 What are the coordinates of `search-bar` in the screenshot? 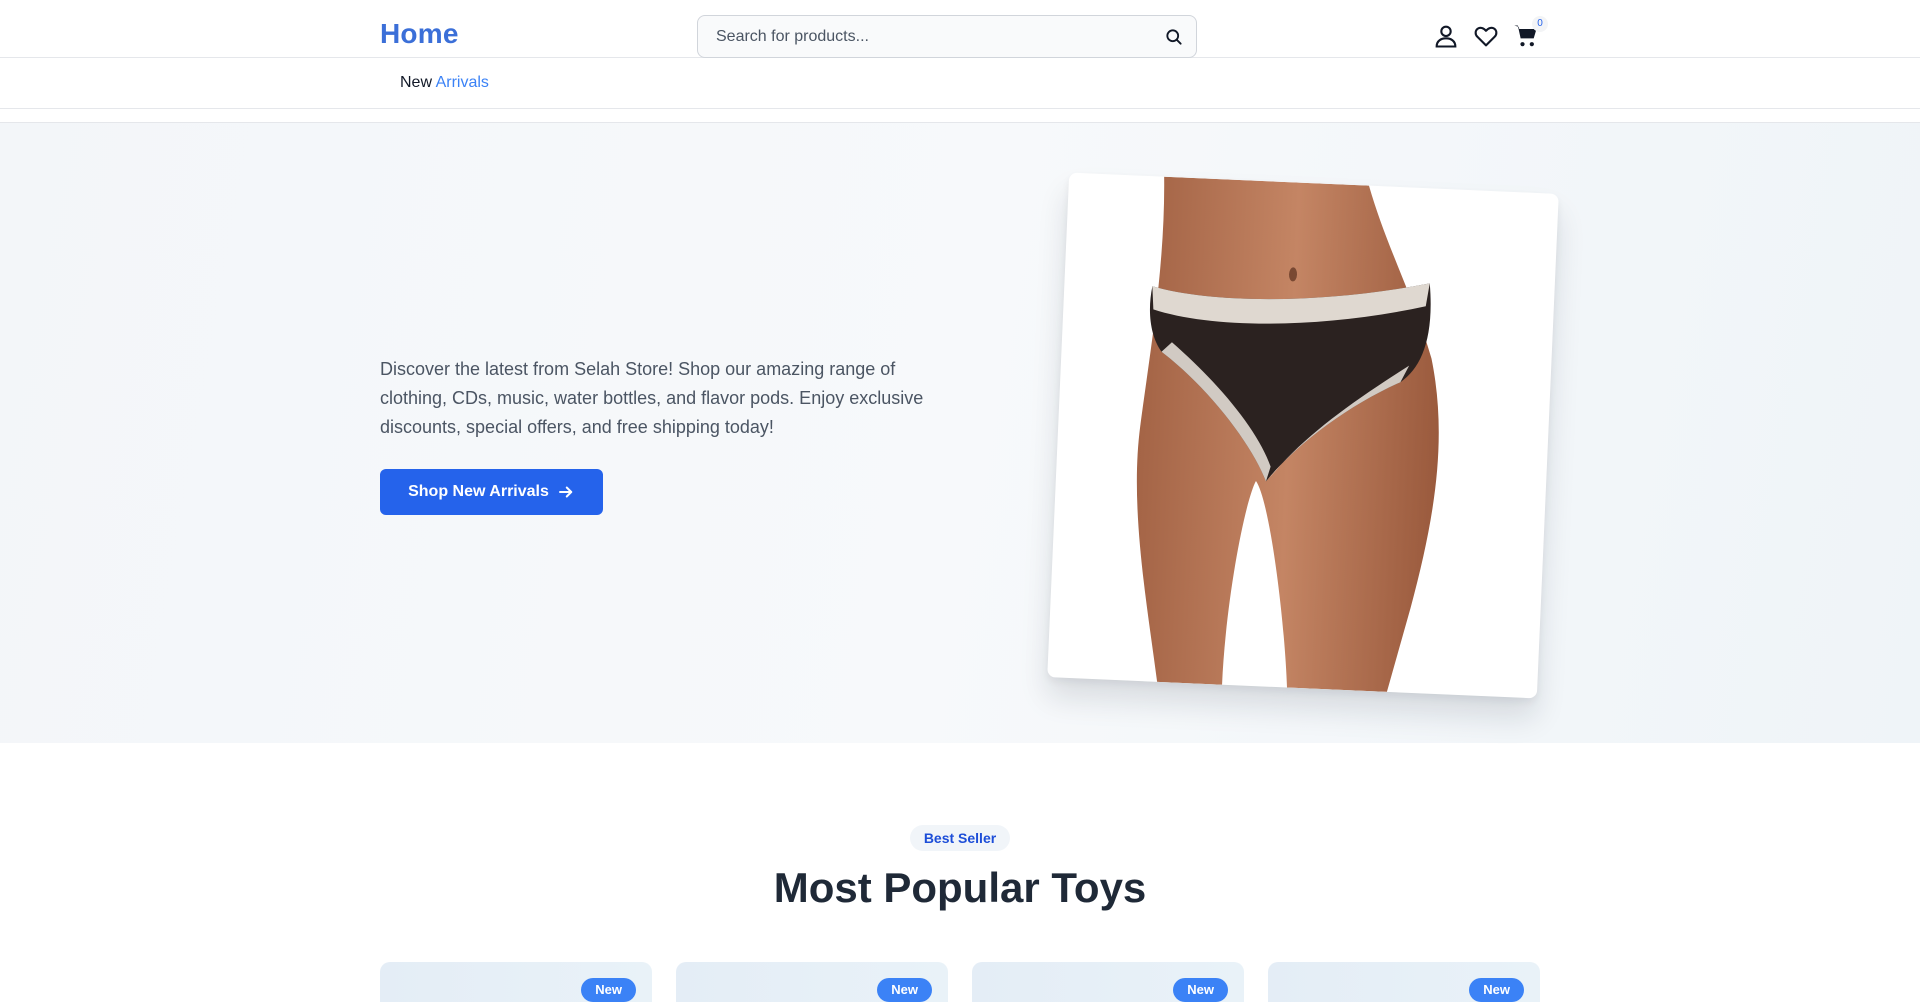 It's located at (947, 36).